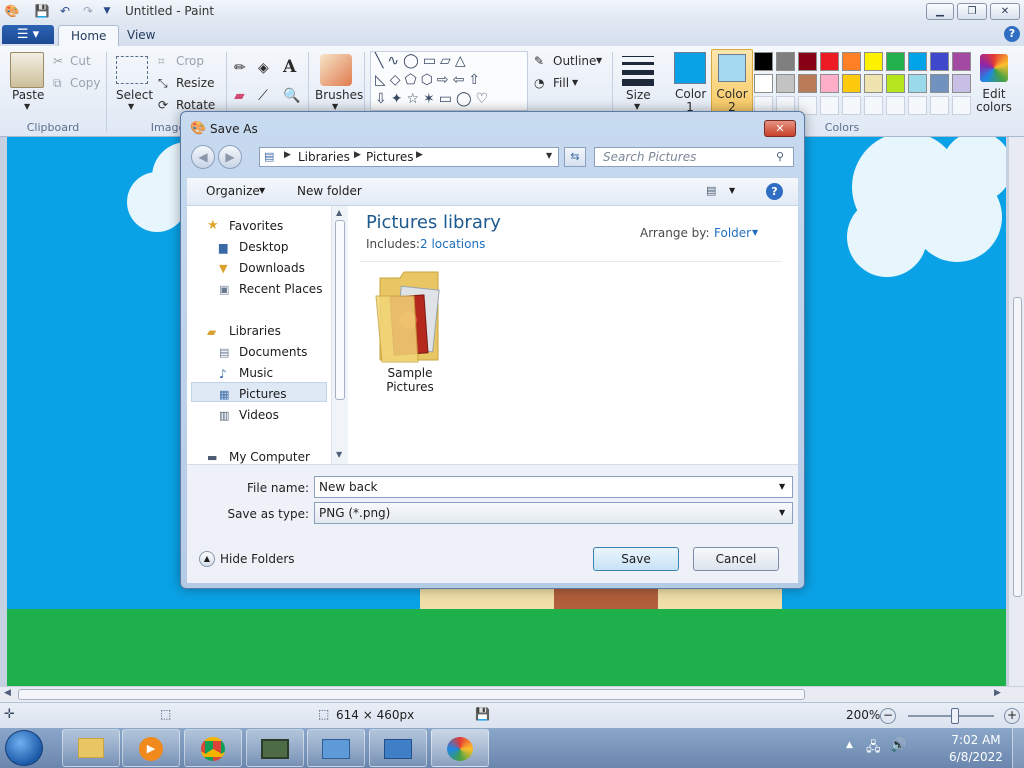  What do you see at coordinates (255, 331) in the screenshot?
I see `nav-libraries: Libraries` at bounding box center [255, 331].